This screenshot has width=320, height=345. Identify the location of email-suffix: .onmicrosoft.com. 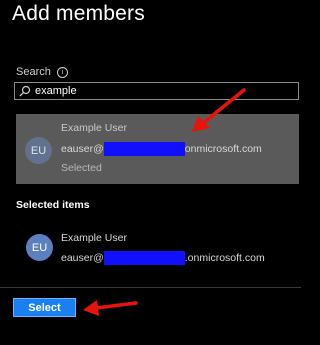
(224, 257).